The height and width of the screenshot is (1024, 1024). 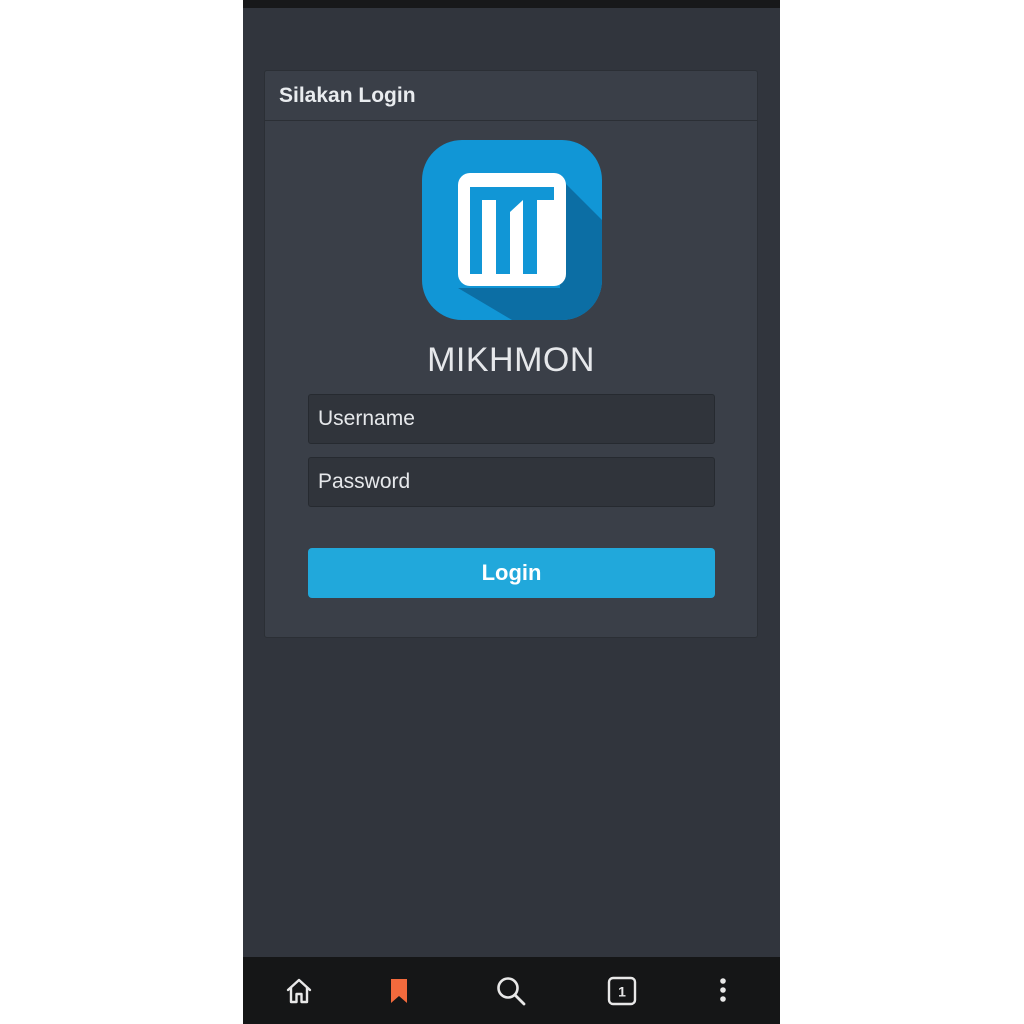 I want to click on bookmark-icon, so click(x=399, y=991).